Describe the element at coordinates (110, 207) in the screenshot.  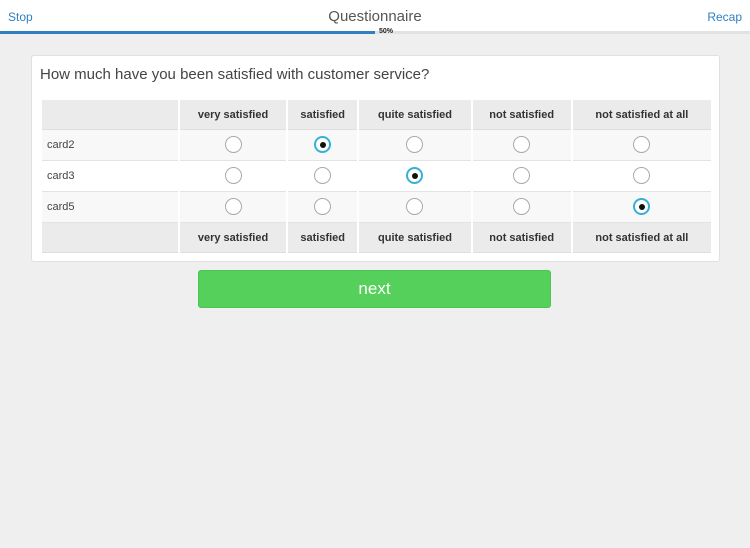
I see `row-label: card5` at that location.